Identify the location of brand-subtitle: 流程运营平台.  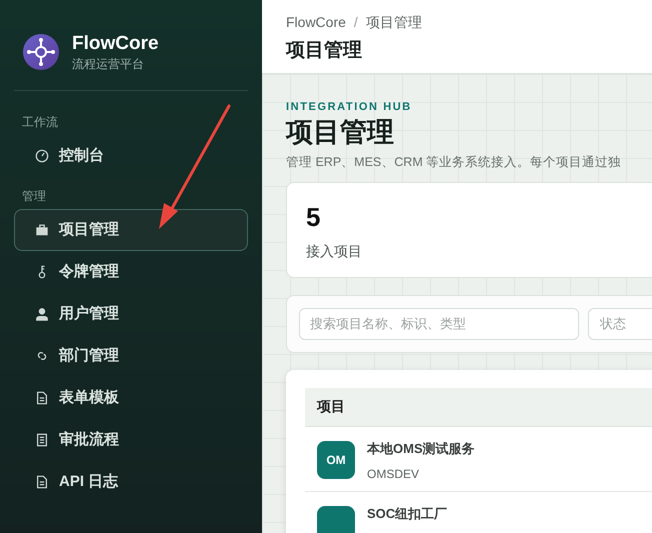
(108, 64).